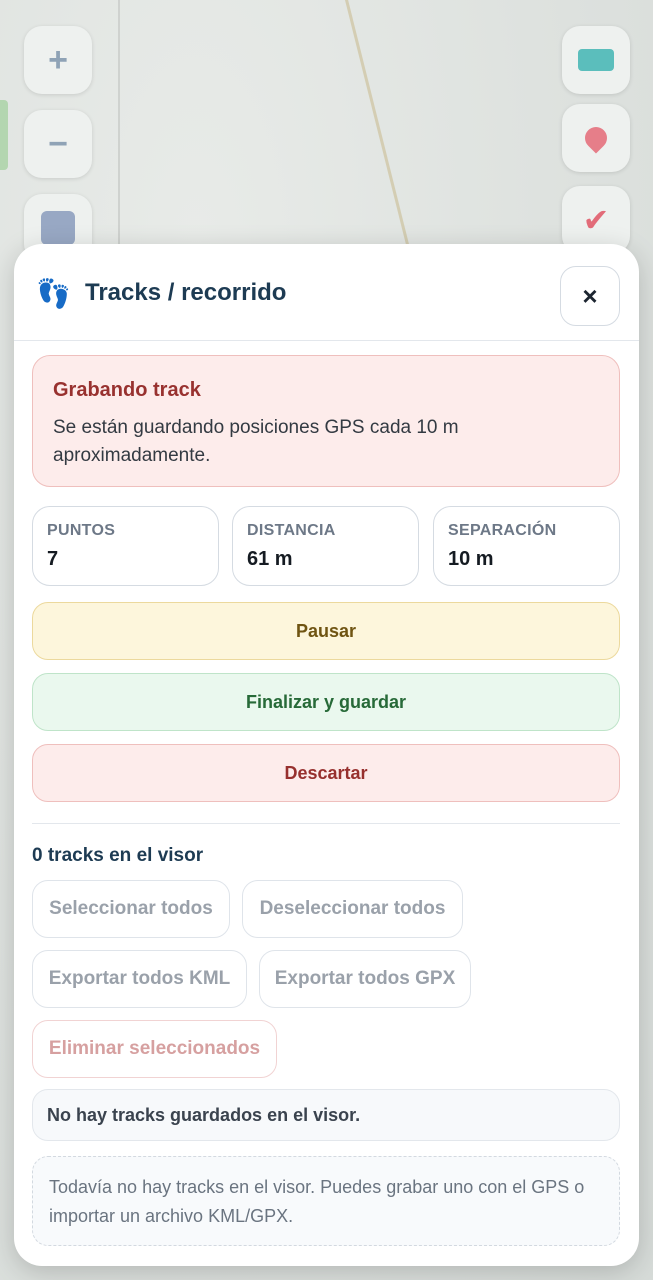 The image size is (653, 1280). I want to click on map-card-icon, so click(596, 60).